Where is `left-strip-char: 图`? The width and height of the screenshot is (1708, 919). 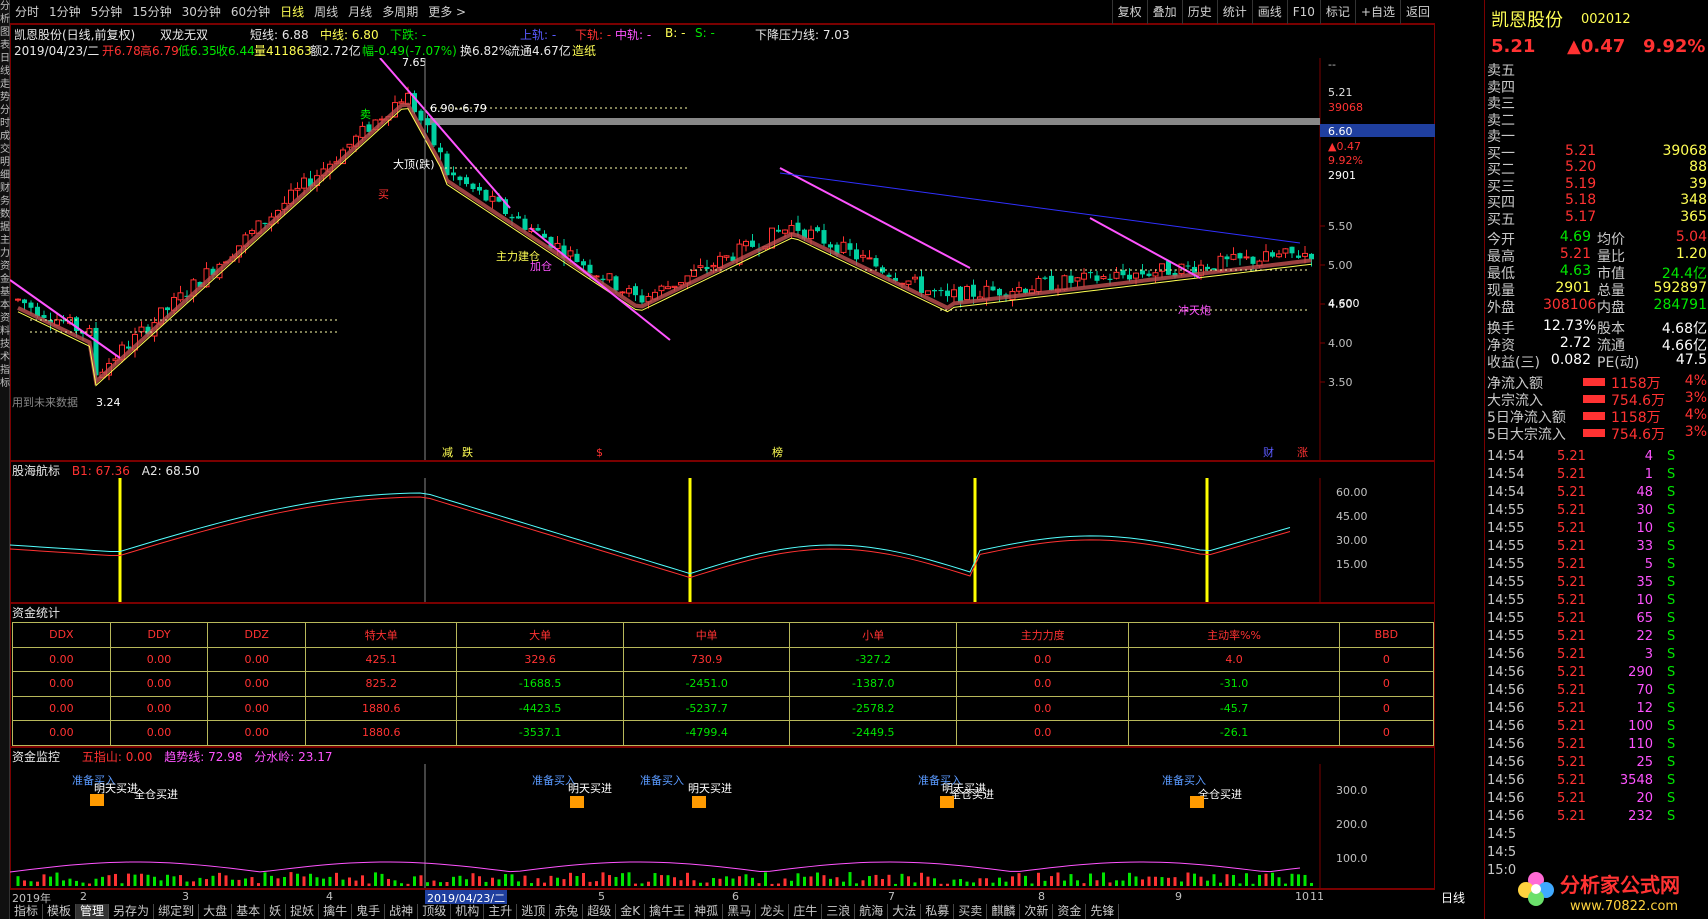 left-strip-char: 图 is located at coordinates (5, 32).